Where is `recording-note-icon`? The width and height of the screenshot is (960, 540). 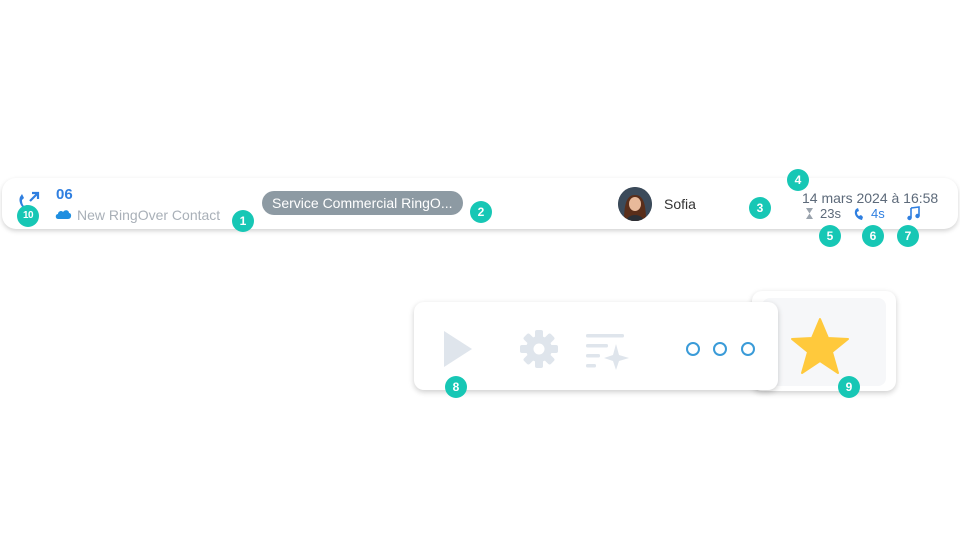
recording-note-icon is located at coordinates (913, 213).